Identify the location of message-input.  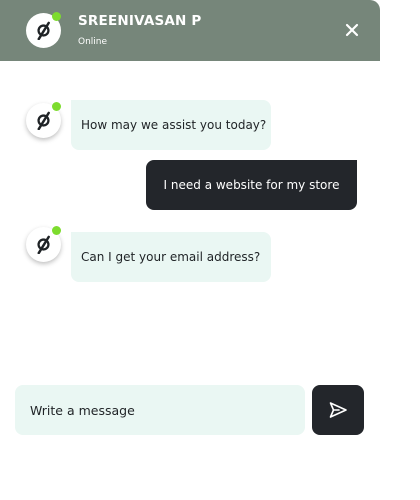
(160, 410).